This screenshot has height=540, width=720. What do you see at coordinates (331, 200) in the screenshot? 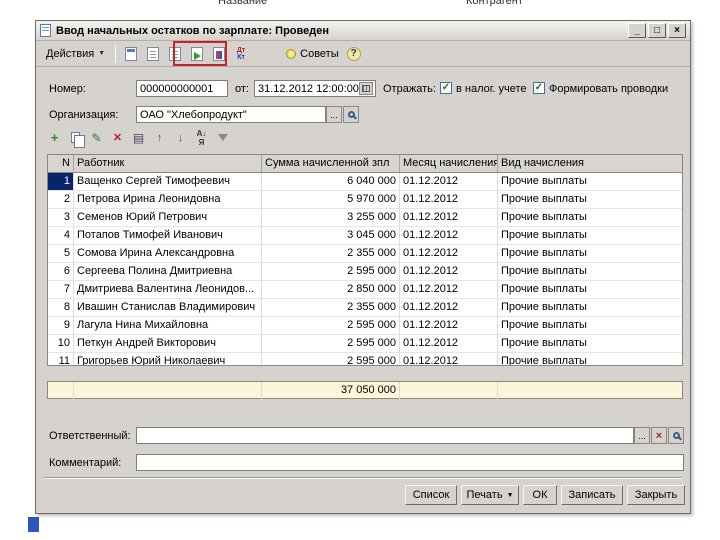
I see `cell-amount: 5 970 000` at bounding box center [331, 200].